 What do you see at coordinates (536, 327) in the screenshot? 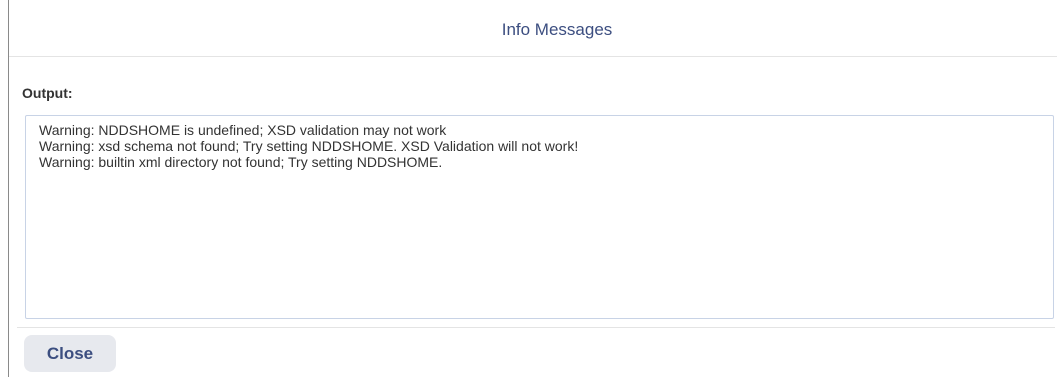
I see `footer-divider` at bounding box center [536, 327].